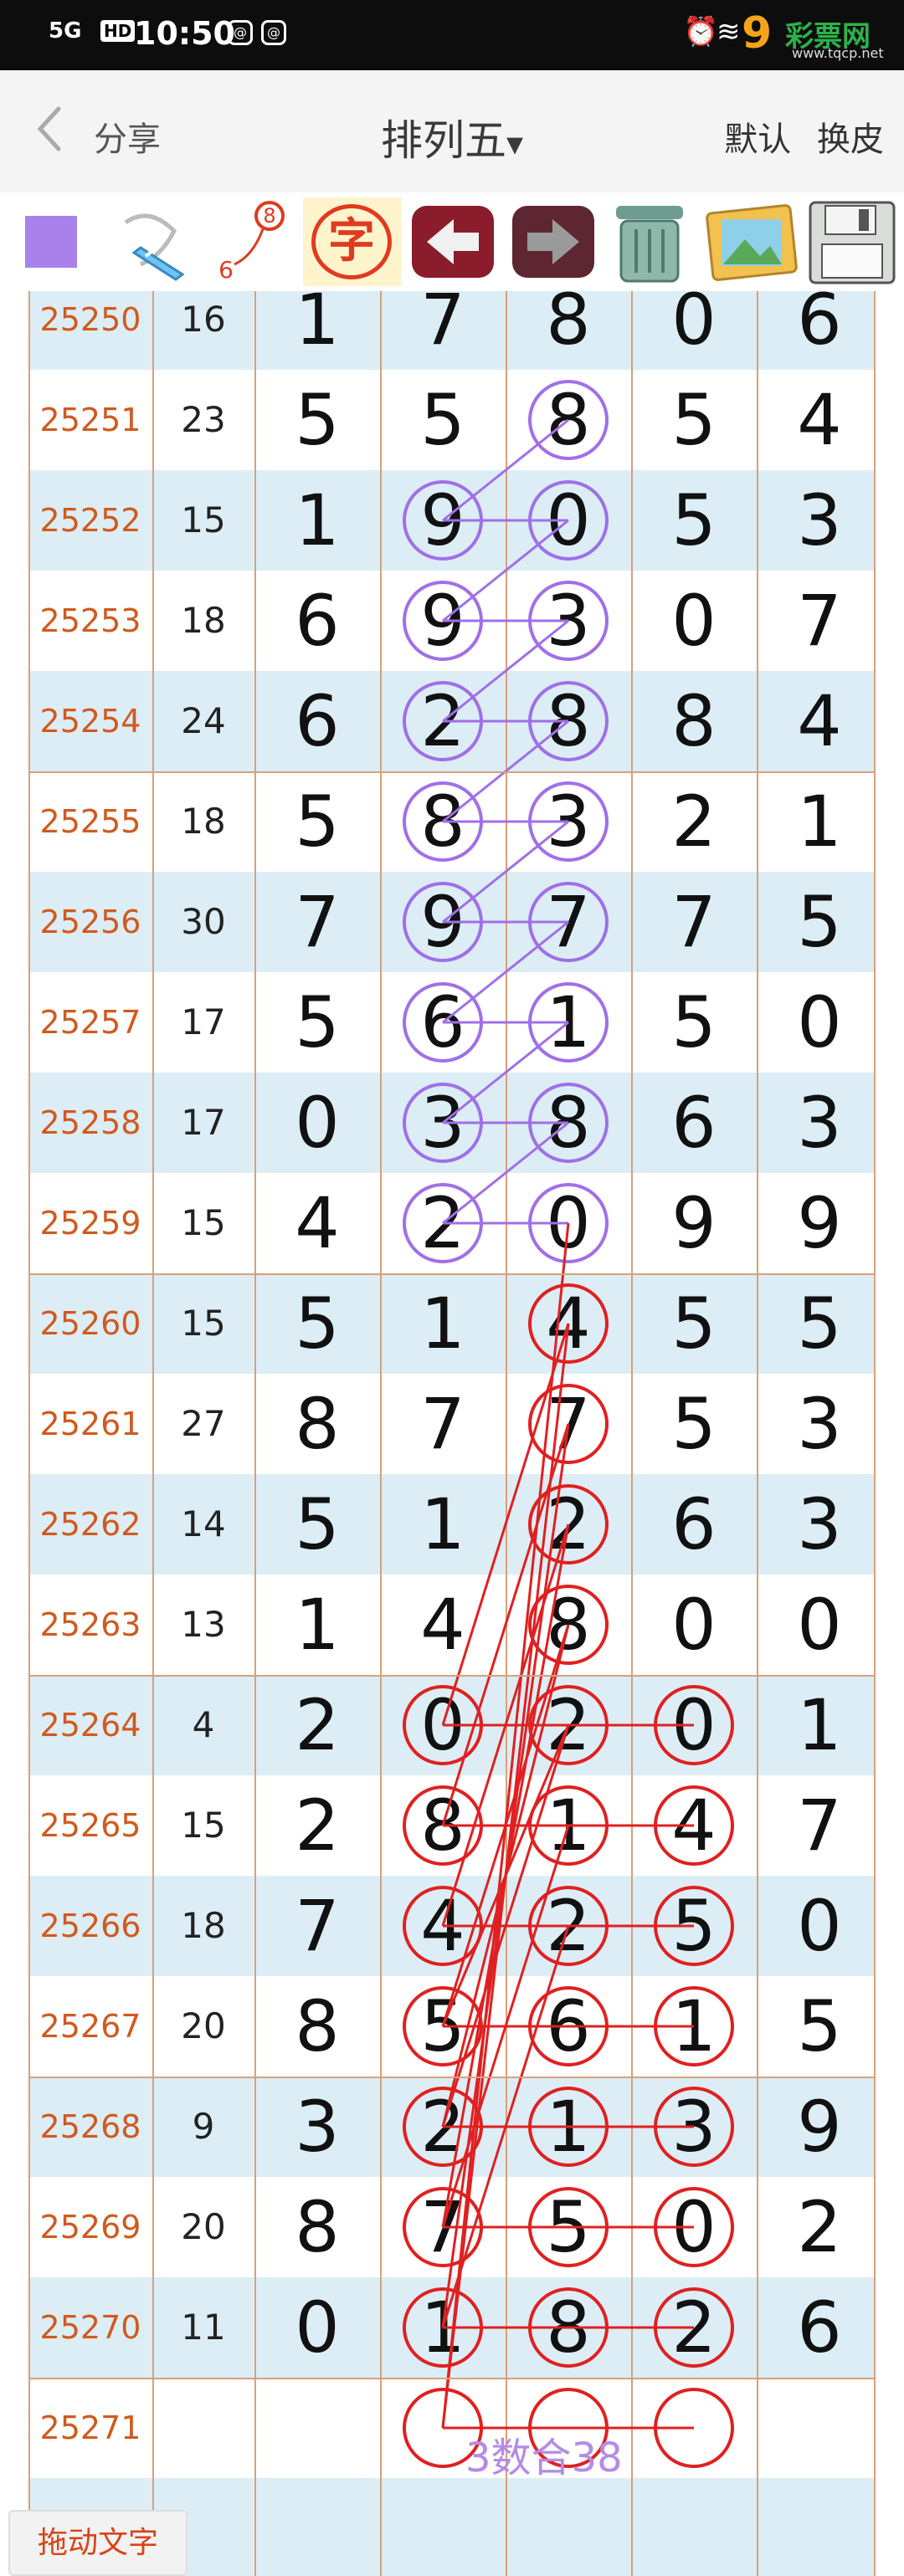  What do you see at coordinates (650, 241) in the screenshot?
I see `trash-icon` at bounding box center [650, 241].